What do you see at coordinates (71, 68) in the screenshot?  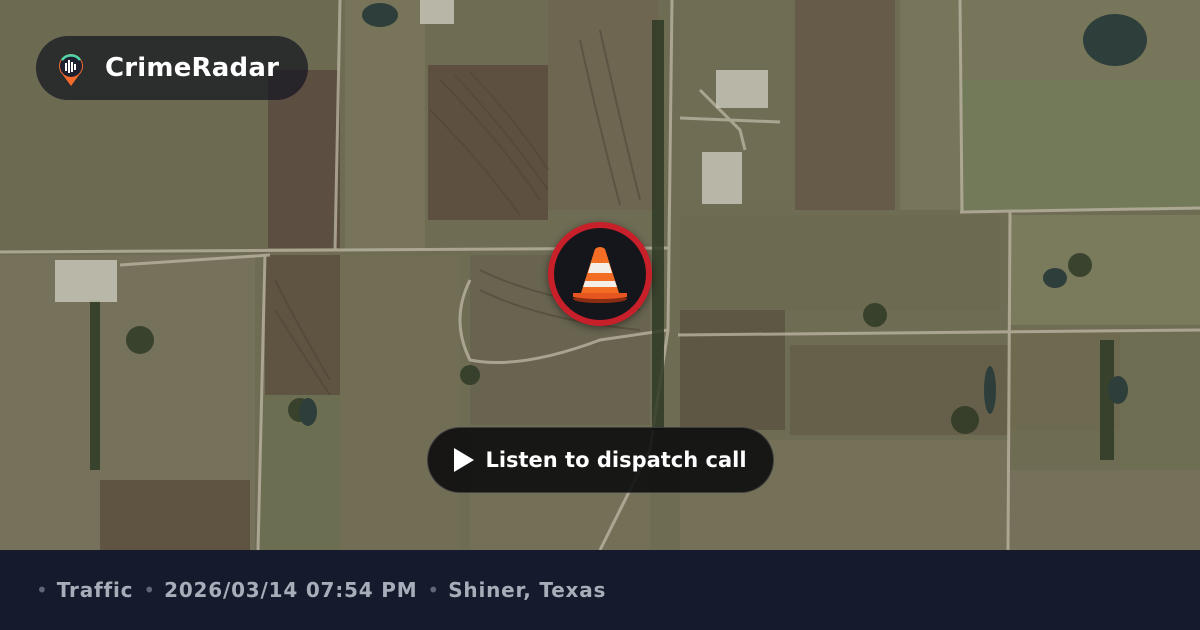 I see `radar-pin-icon` at bounding box center [71, 68].